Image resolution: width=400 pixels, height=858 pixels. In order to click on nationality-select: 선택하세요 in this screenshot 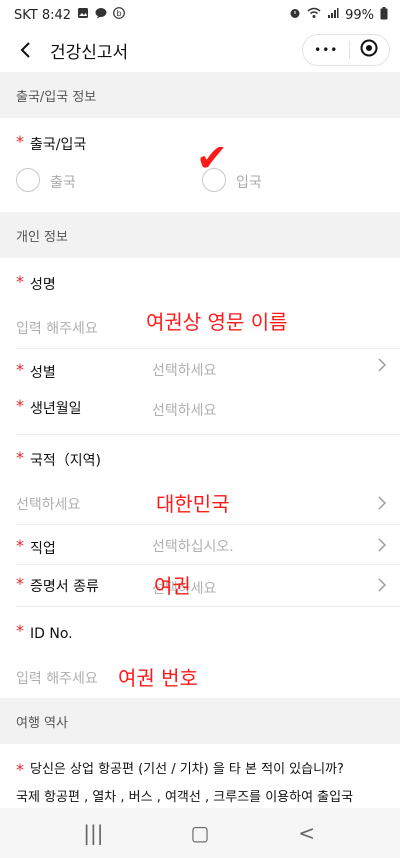, I will do `click(48, 504)`.